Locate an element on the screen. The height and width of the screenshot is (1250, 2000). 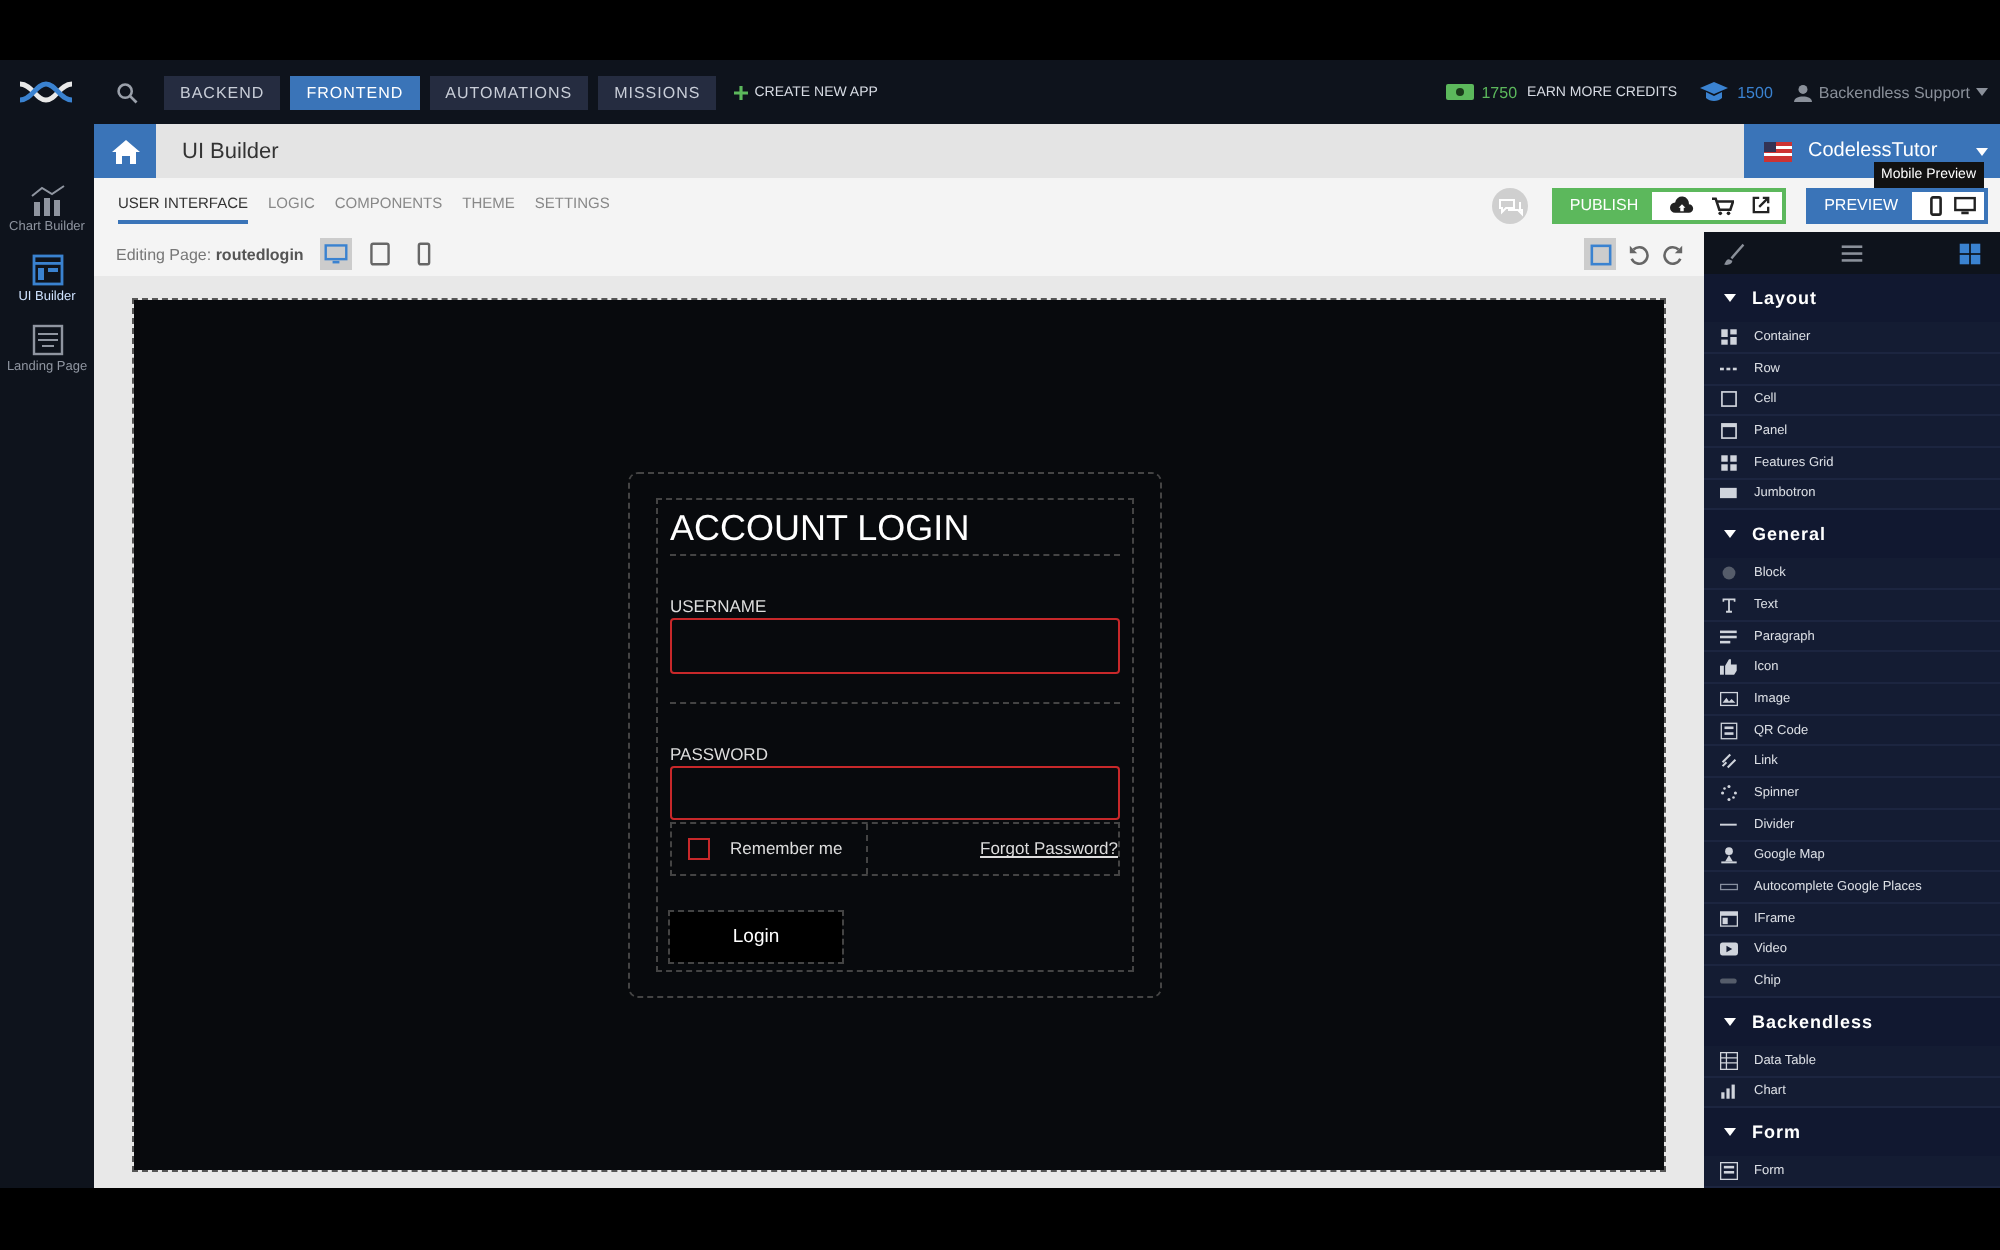
field-label: USERNAME is located at coordinates (718, 606).